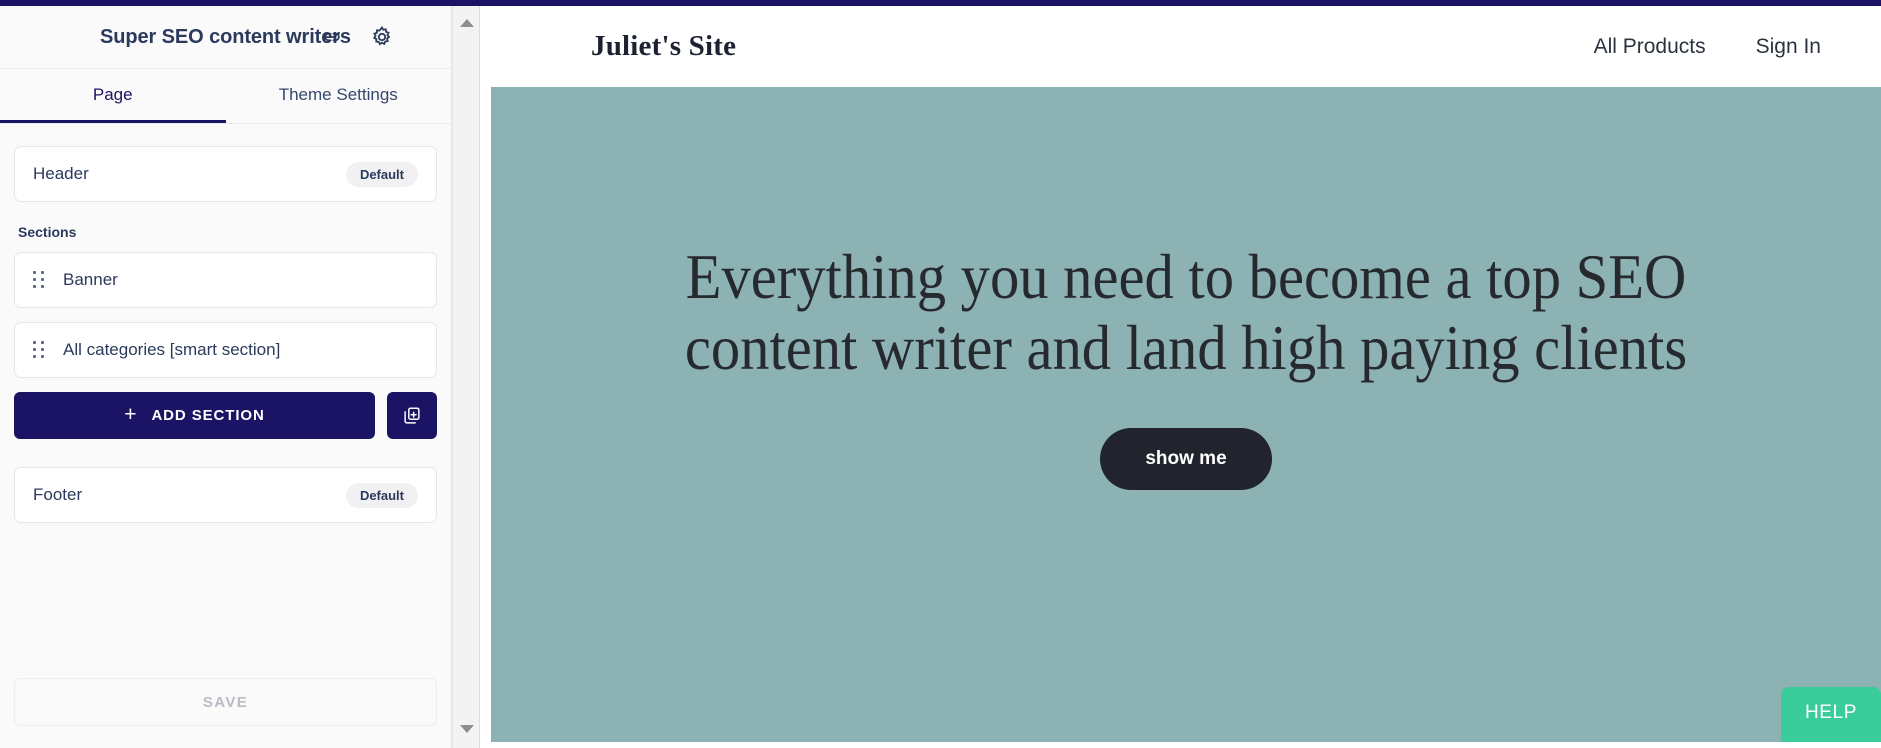 The height and width of the screenshot is (748, 1881). Describe the element at coordinates (1830, 714) in the screenshot. I see `help-button: HELP` at that location.